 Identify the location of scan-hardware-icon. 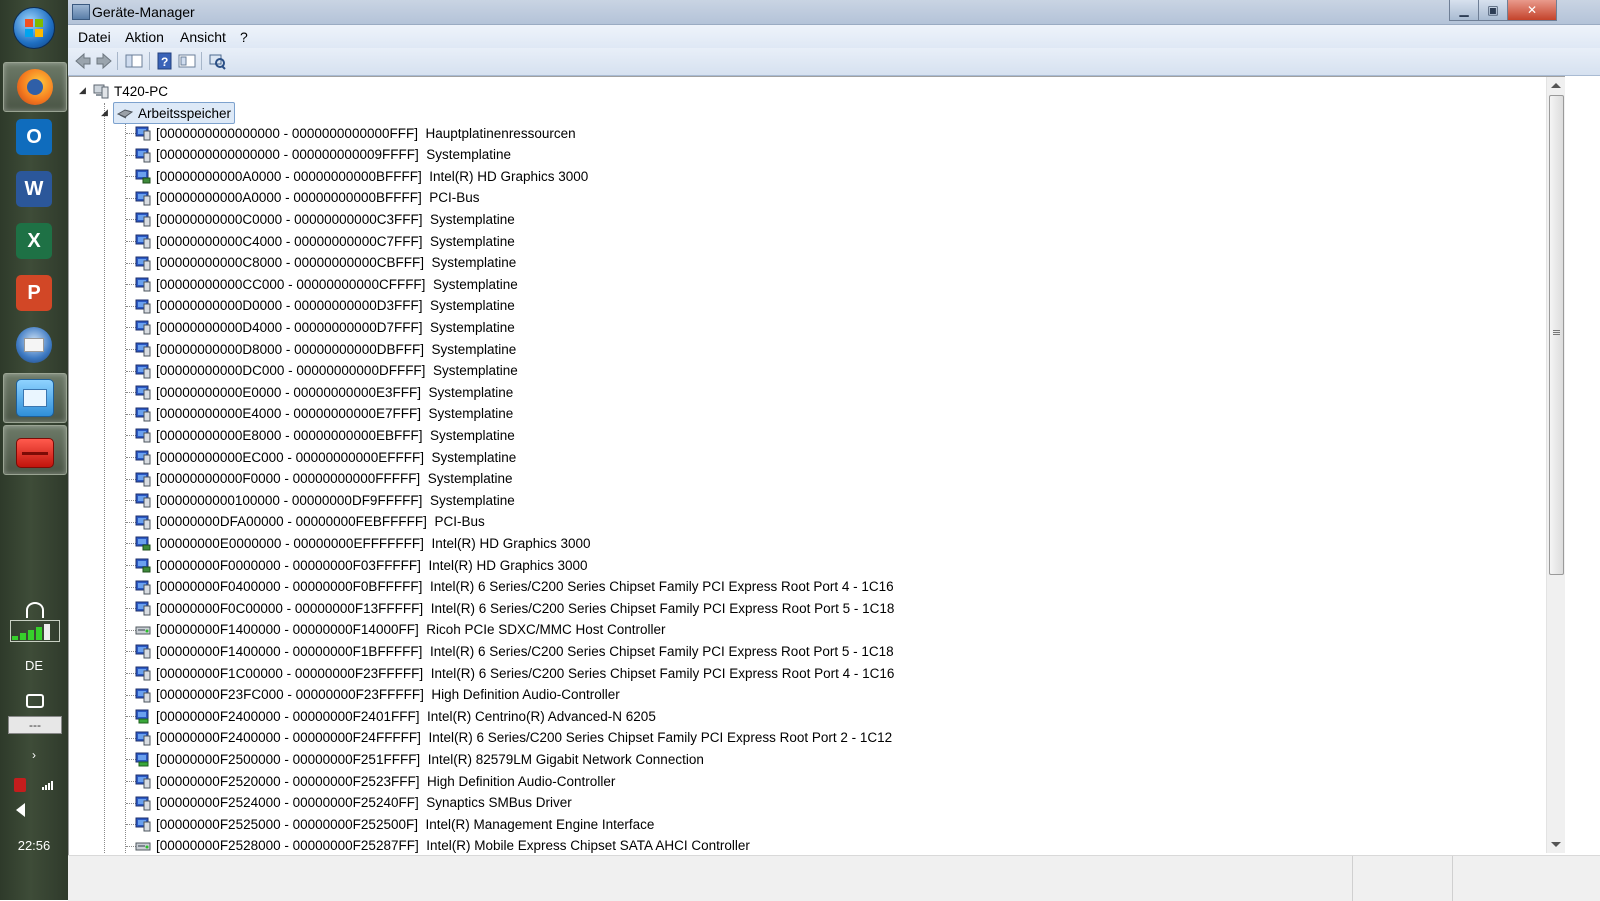
(217, 61).